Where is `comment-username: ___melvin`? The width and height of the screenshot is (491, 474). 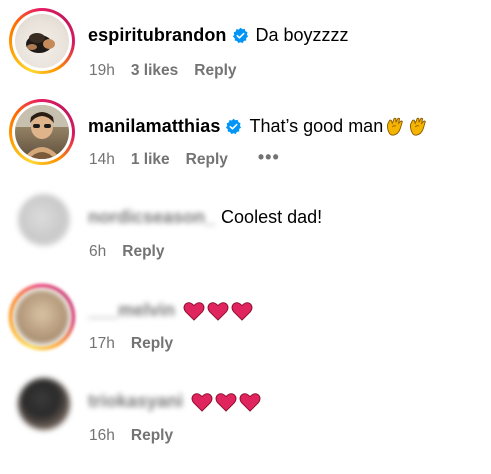
comment-username: ___melvin is located at coordinates (131, 310).